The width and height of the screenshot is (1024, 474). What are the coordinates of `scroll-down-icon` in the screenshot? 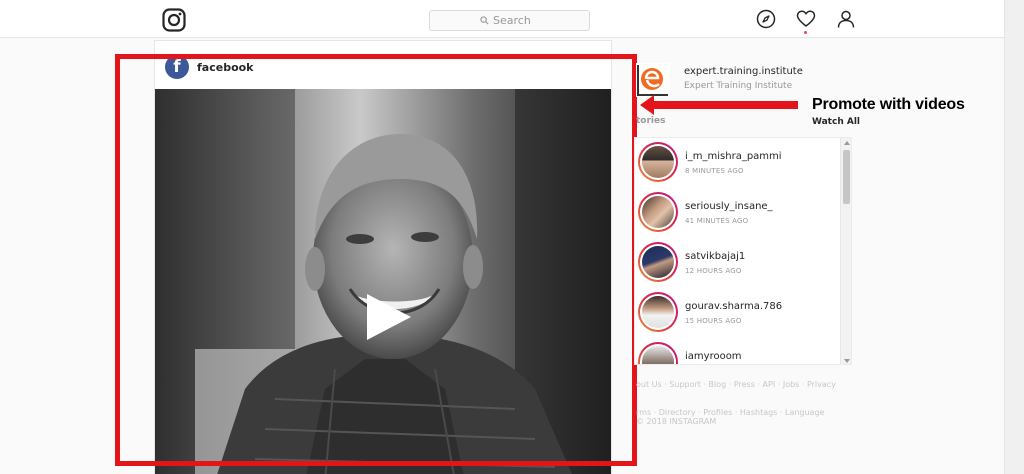 It's located at (847, 361).